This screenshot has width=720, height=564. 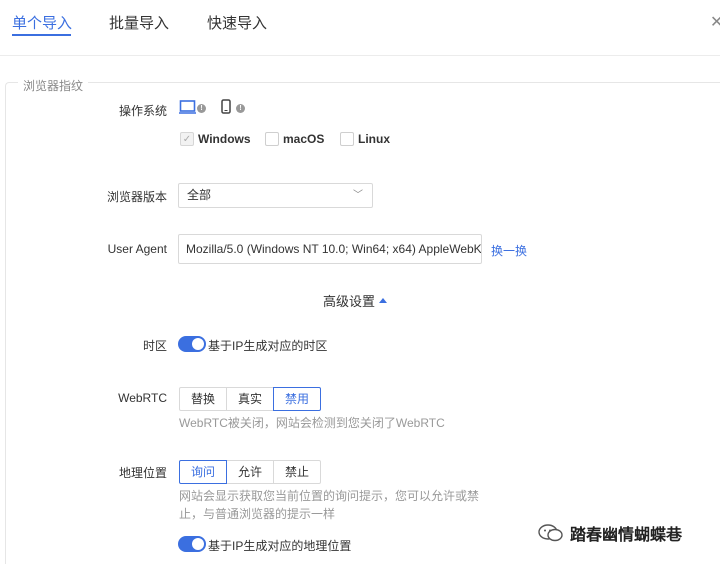 What do you see at coordinates (203, 399) in the screenshot?
I see `webrtc-option-replace: 替换` at bounding box center [203, 399].